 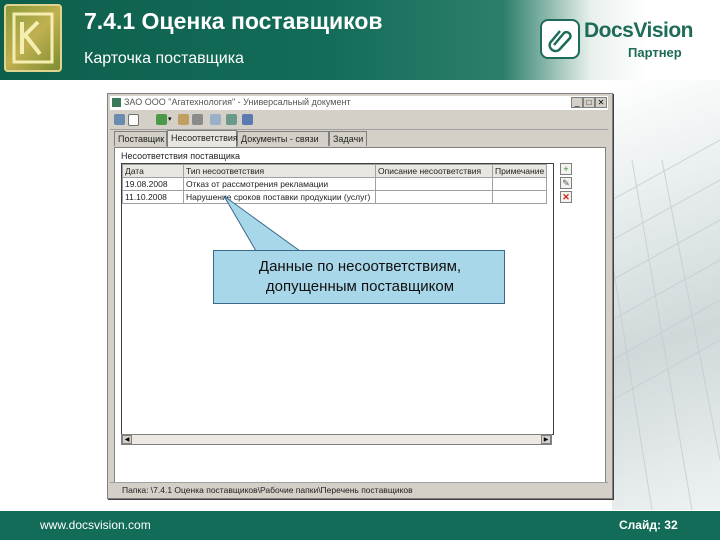 I want to click on cell-date: 11.10.2008, so click(x=153, y=197).